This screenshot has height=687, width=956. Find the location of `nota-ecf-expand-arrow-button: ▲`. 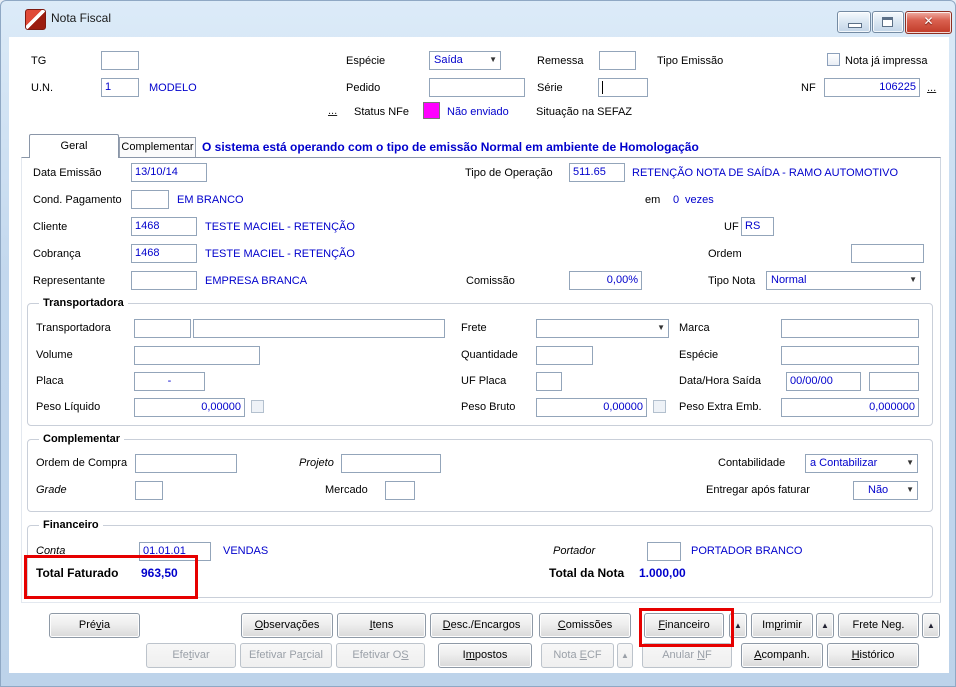

nota-ecf-expand-arrow-button: ▲ is located at coordinates (625, 655).